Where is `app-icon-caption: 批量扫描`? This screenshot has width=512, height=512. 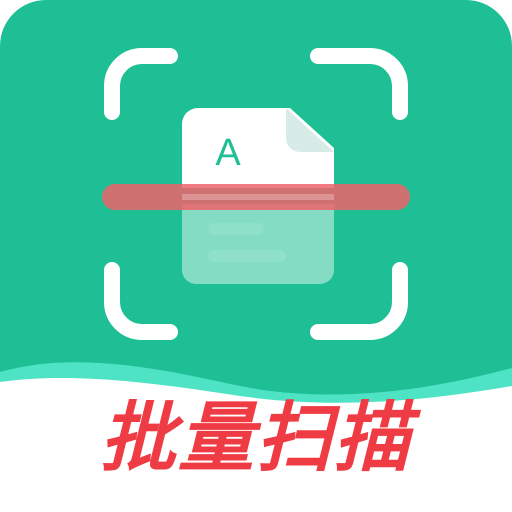
app-icon-caption: 批量扫描 is located at coordinates (256, 437).